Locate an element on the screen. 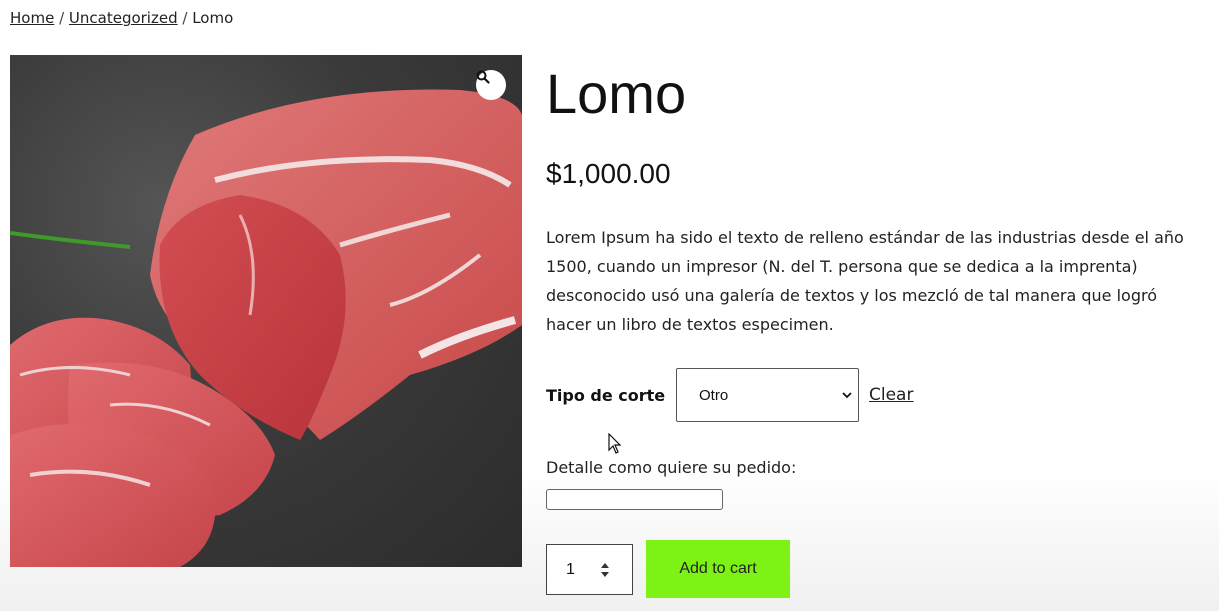  breadcrumb-current: Lomo is located at coordinates (213, 18).